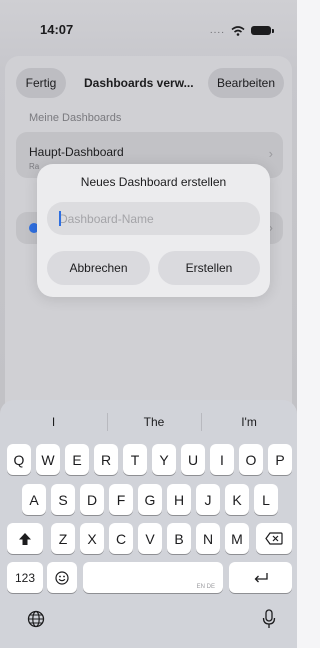 This screenshot has width=320, height=648. Describe the element at coordinates (53, 422) in the screenshot. I see `suggestion-1: I` at that location.